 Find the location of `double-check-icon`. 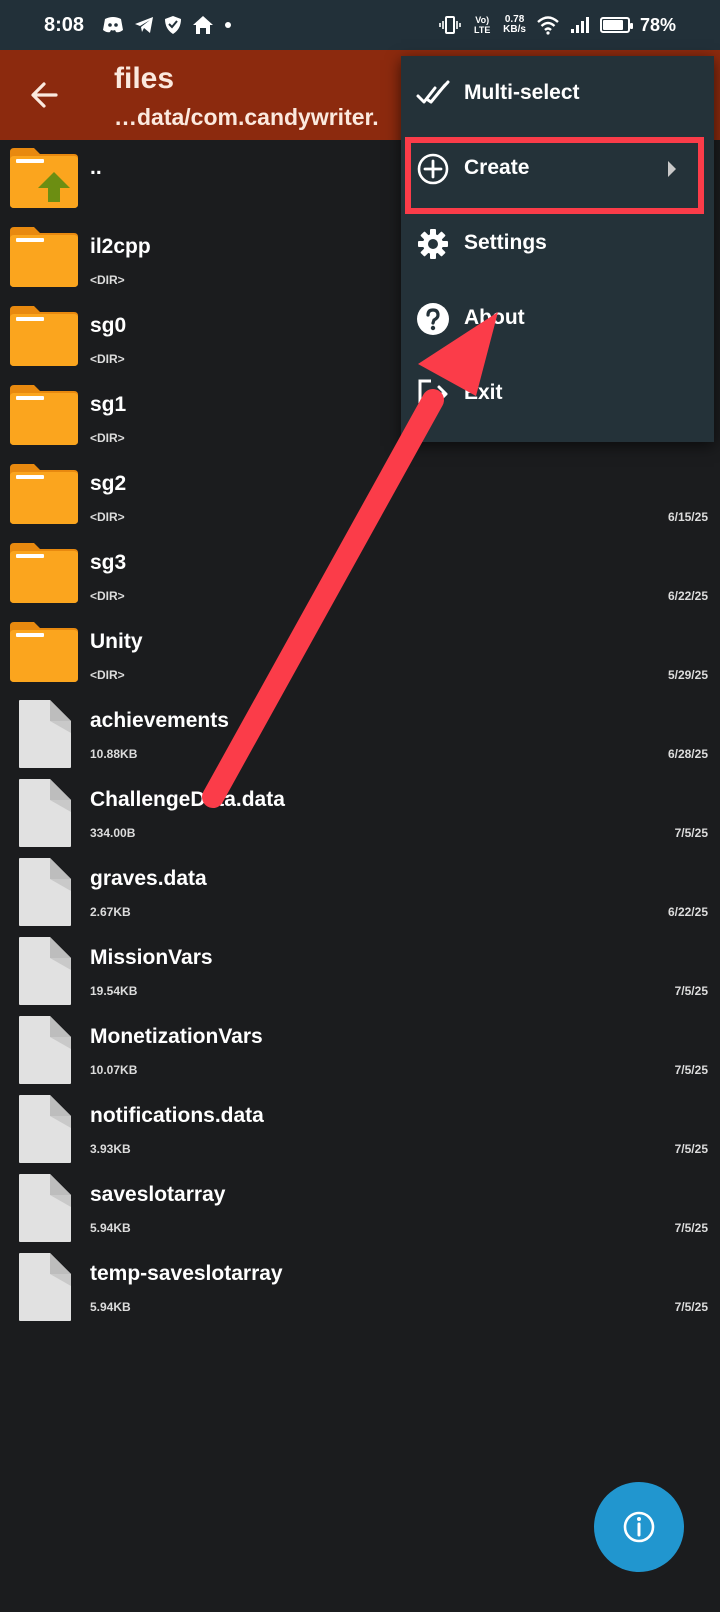

double-check-icon is located at coordinates (433, 92).